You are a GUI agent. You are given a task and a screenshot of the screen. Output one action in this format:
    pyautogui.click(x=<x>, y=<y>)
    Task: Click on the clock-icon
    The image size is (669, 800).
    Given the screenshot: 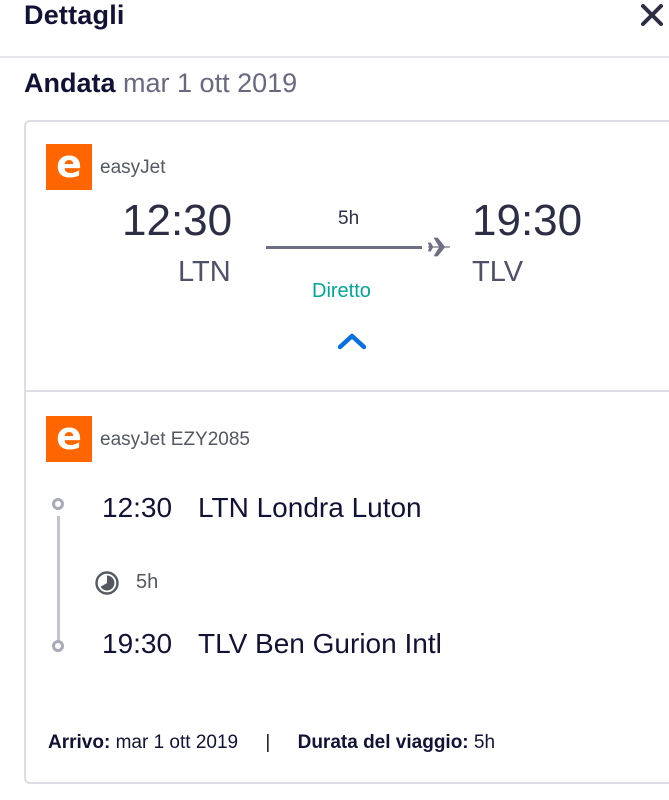 What is the action you would take?
    pyautogui.click(x=107, y=583)
    